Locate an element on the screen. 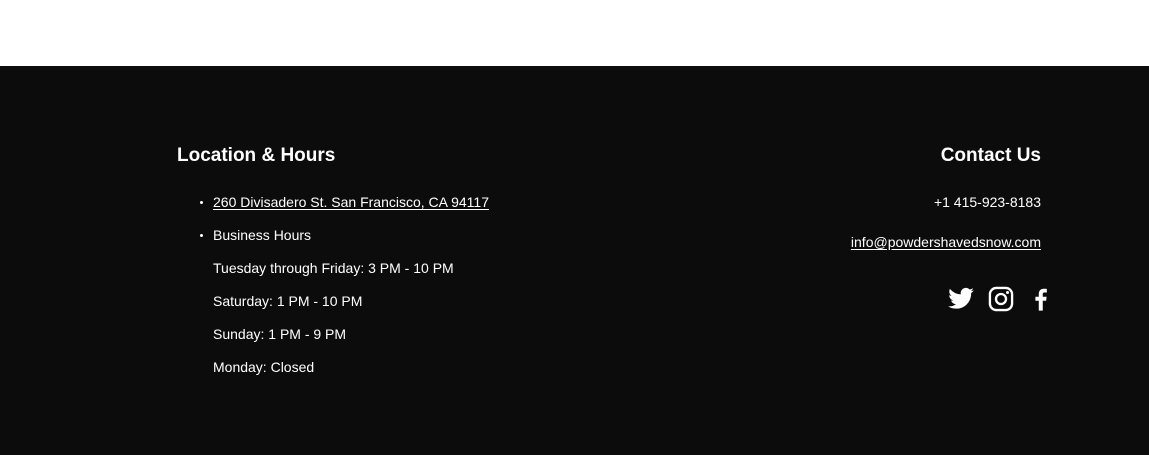 This screenshot has width=1149, height=455. phone-number: +1 415-923-8183 is located at coordinates (987, 202).